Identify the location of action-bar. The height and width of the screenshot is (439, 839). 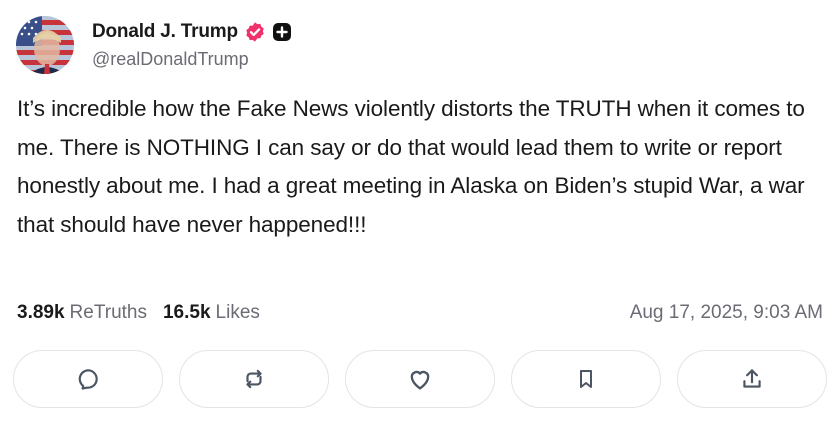
(420, 380).